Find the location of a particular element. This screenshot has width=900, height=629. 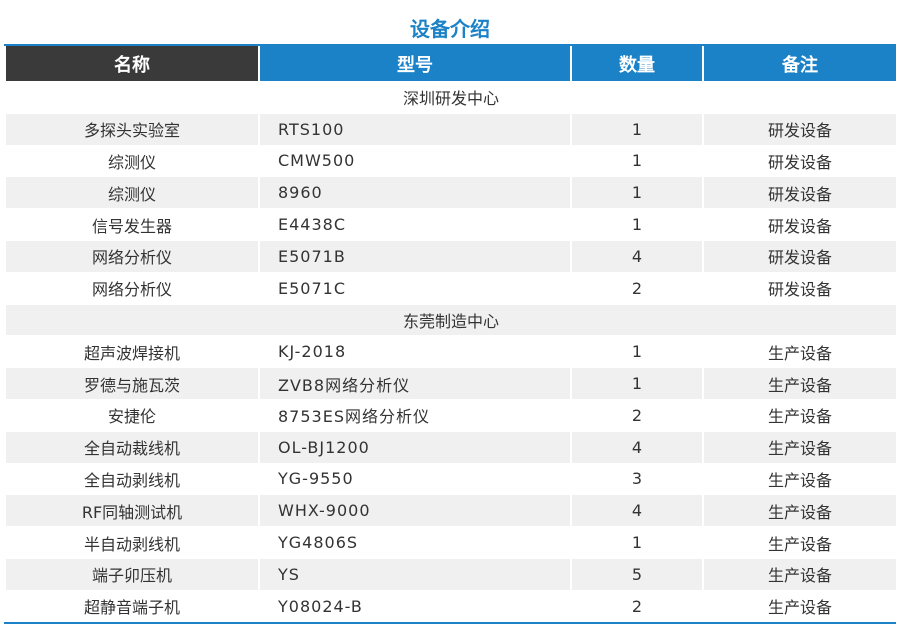

table-row: 综测仪 8960 1 研发设备 is located at coordinates (451, 192).